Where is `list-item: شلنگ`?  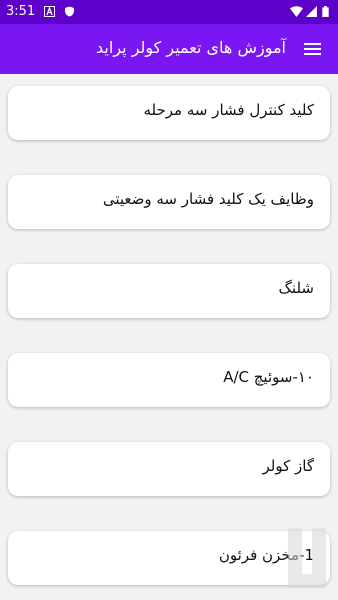
list-item: شلنگ is located at coordinates (169, 291).